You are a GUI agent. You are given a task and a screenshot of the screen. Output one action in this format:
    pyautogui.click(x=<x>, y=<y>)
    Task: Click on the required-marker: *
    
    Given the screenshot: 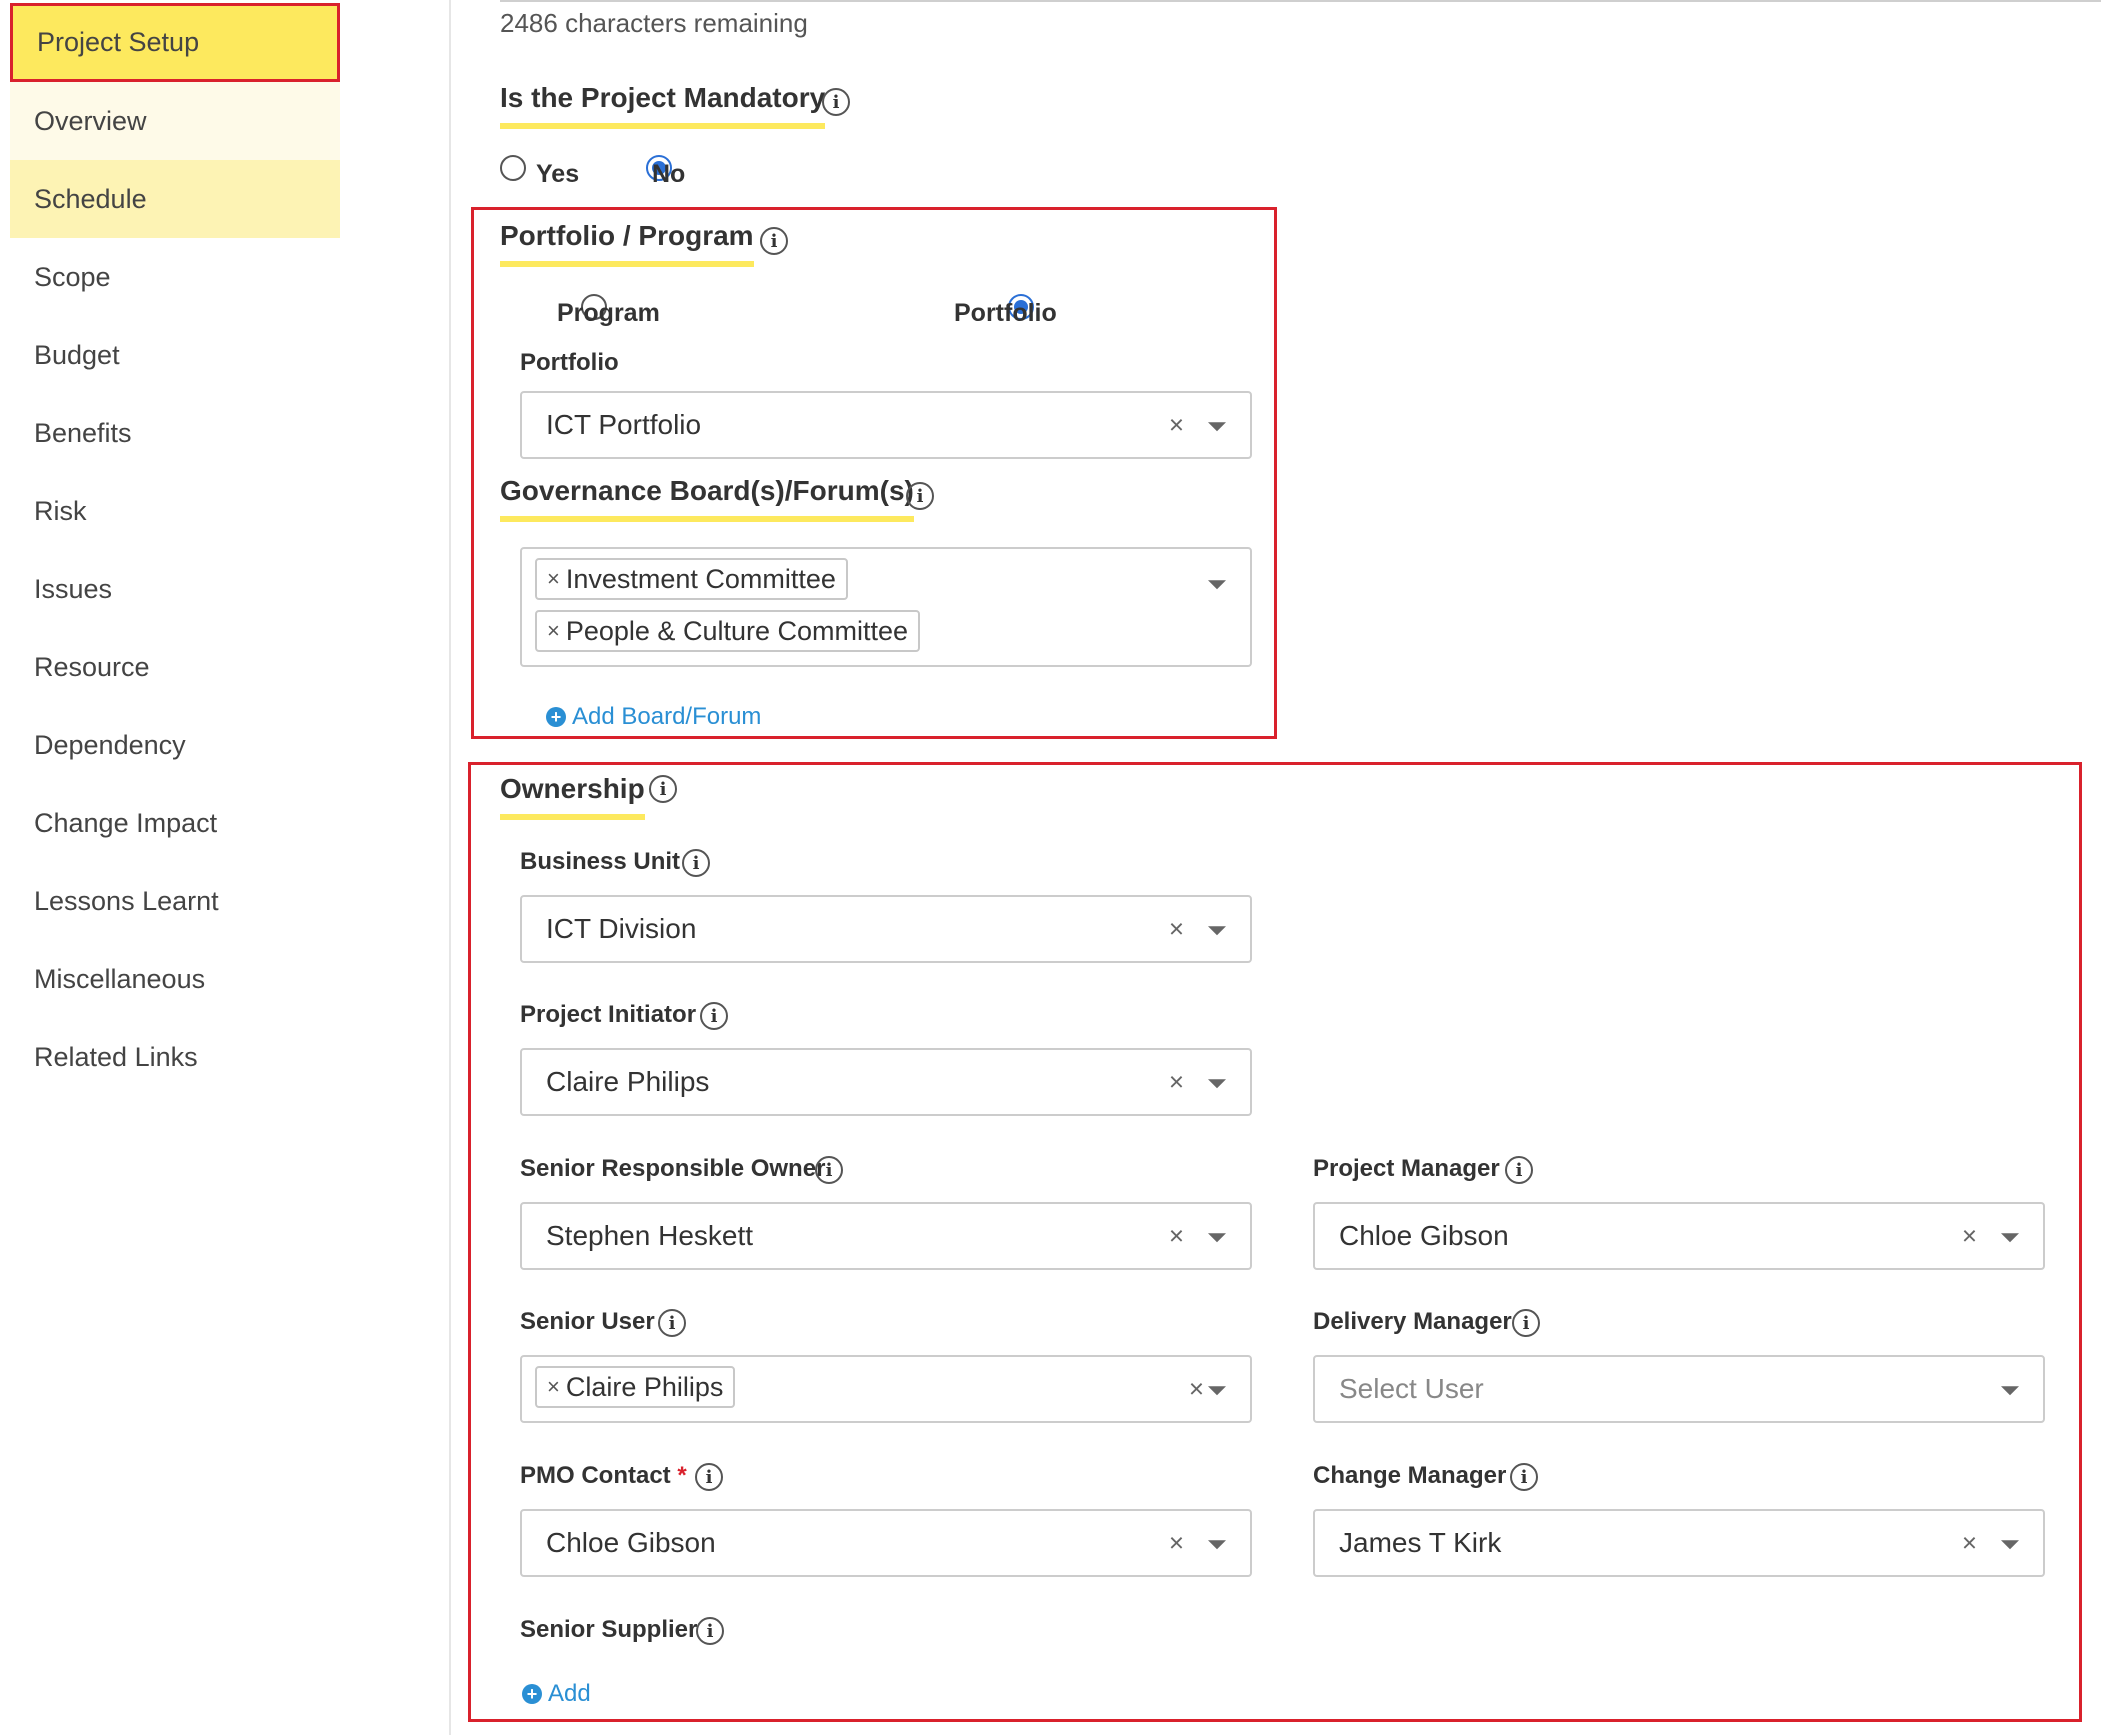 What is the action you would take?
    pyautogui.click(x=682, y=1475)
    